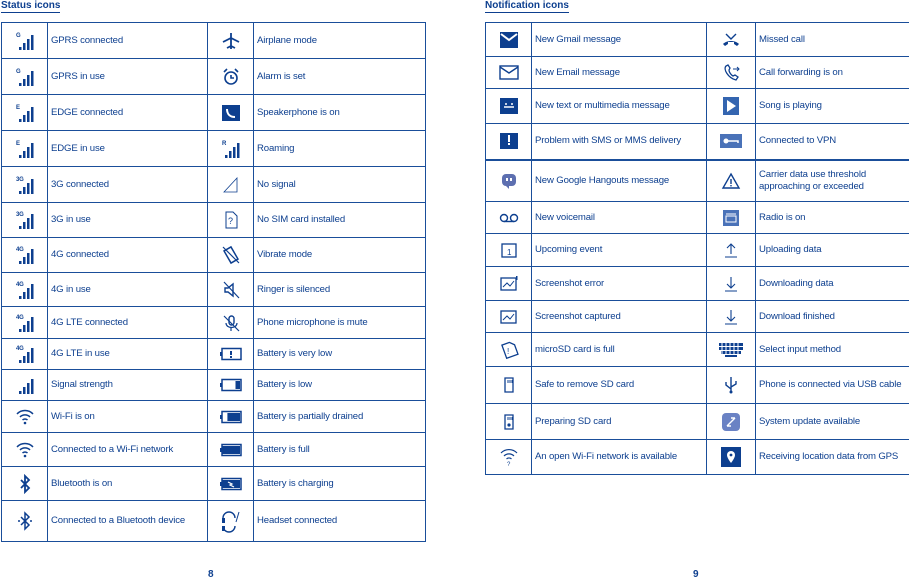  What do you see at coordinates (18, 72) in the screenshot?
I see `svg-text: G` at bounding box center [18, 72].